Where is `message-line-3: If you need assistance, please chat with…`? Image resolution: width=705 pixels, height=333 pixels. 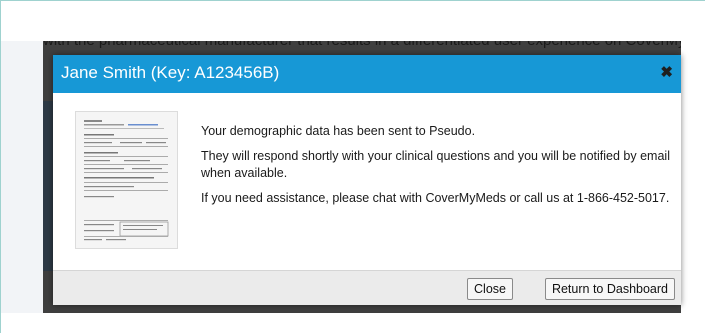 message-line-3: If you need assistance, please chat with… is located at coordinates (435, 198).